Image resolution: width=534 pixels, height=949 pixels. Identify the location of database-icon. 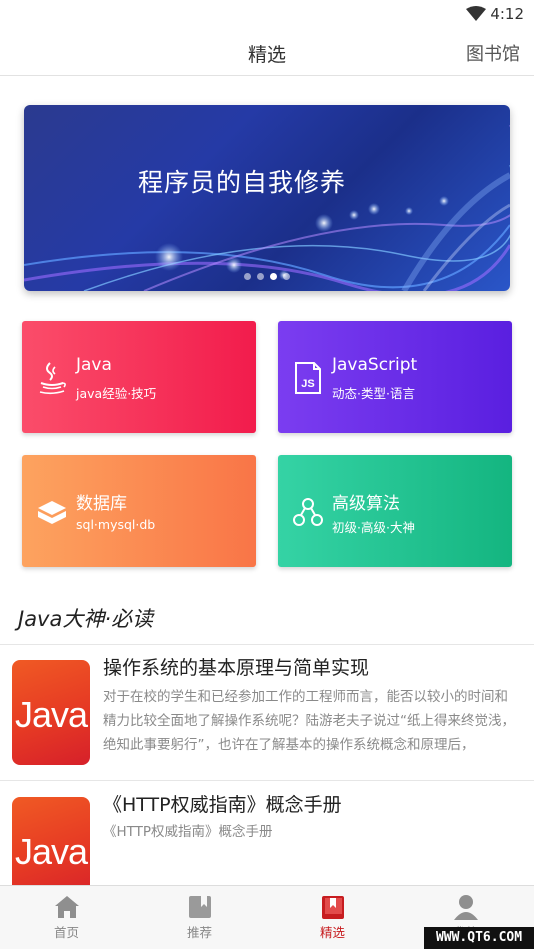
(52, 512).